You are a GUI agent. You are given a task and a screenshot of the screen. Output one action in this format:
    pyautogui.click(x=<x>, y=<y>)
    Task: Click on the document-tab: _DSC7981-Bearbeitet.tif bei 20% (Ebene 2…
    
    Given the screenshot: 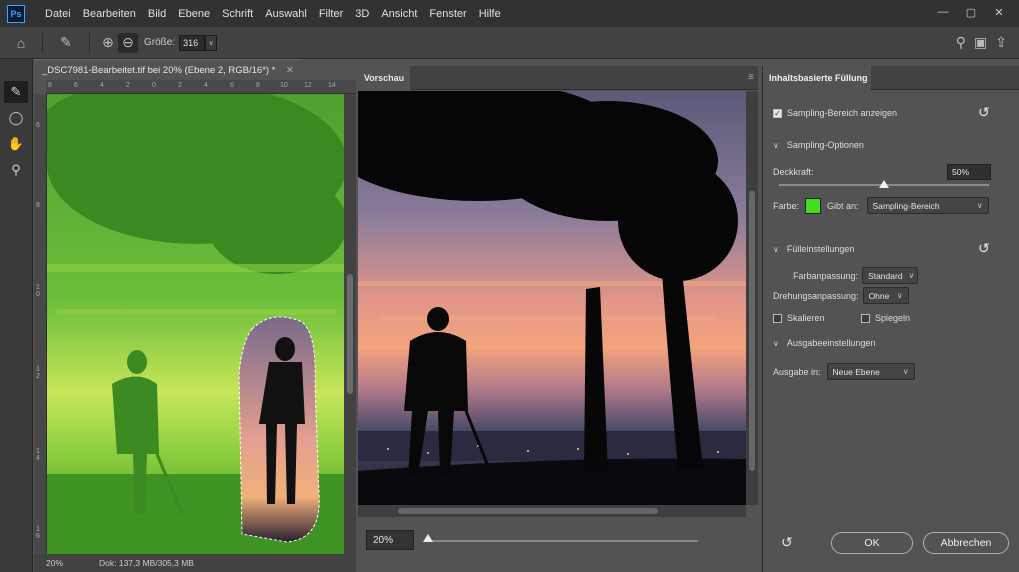 What is the action you would take?
    pyautogui.click(x=168, y=69)
    